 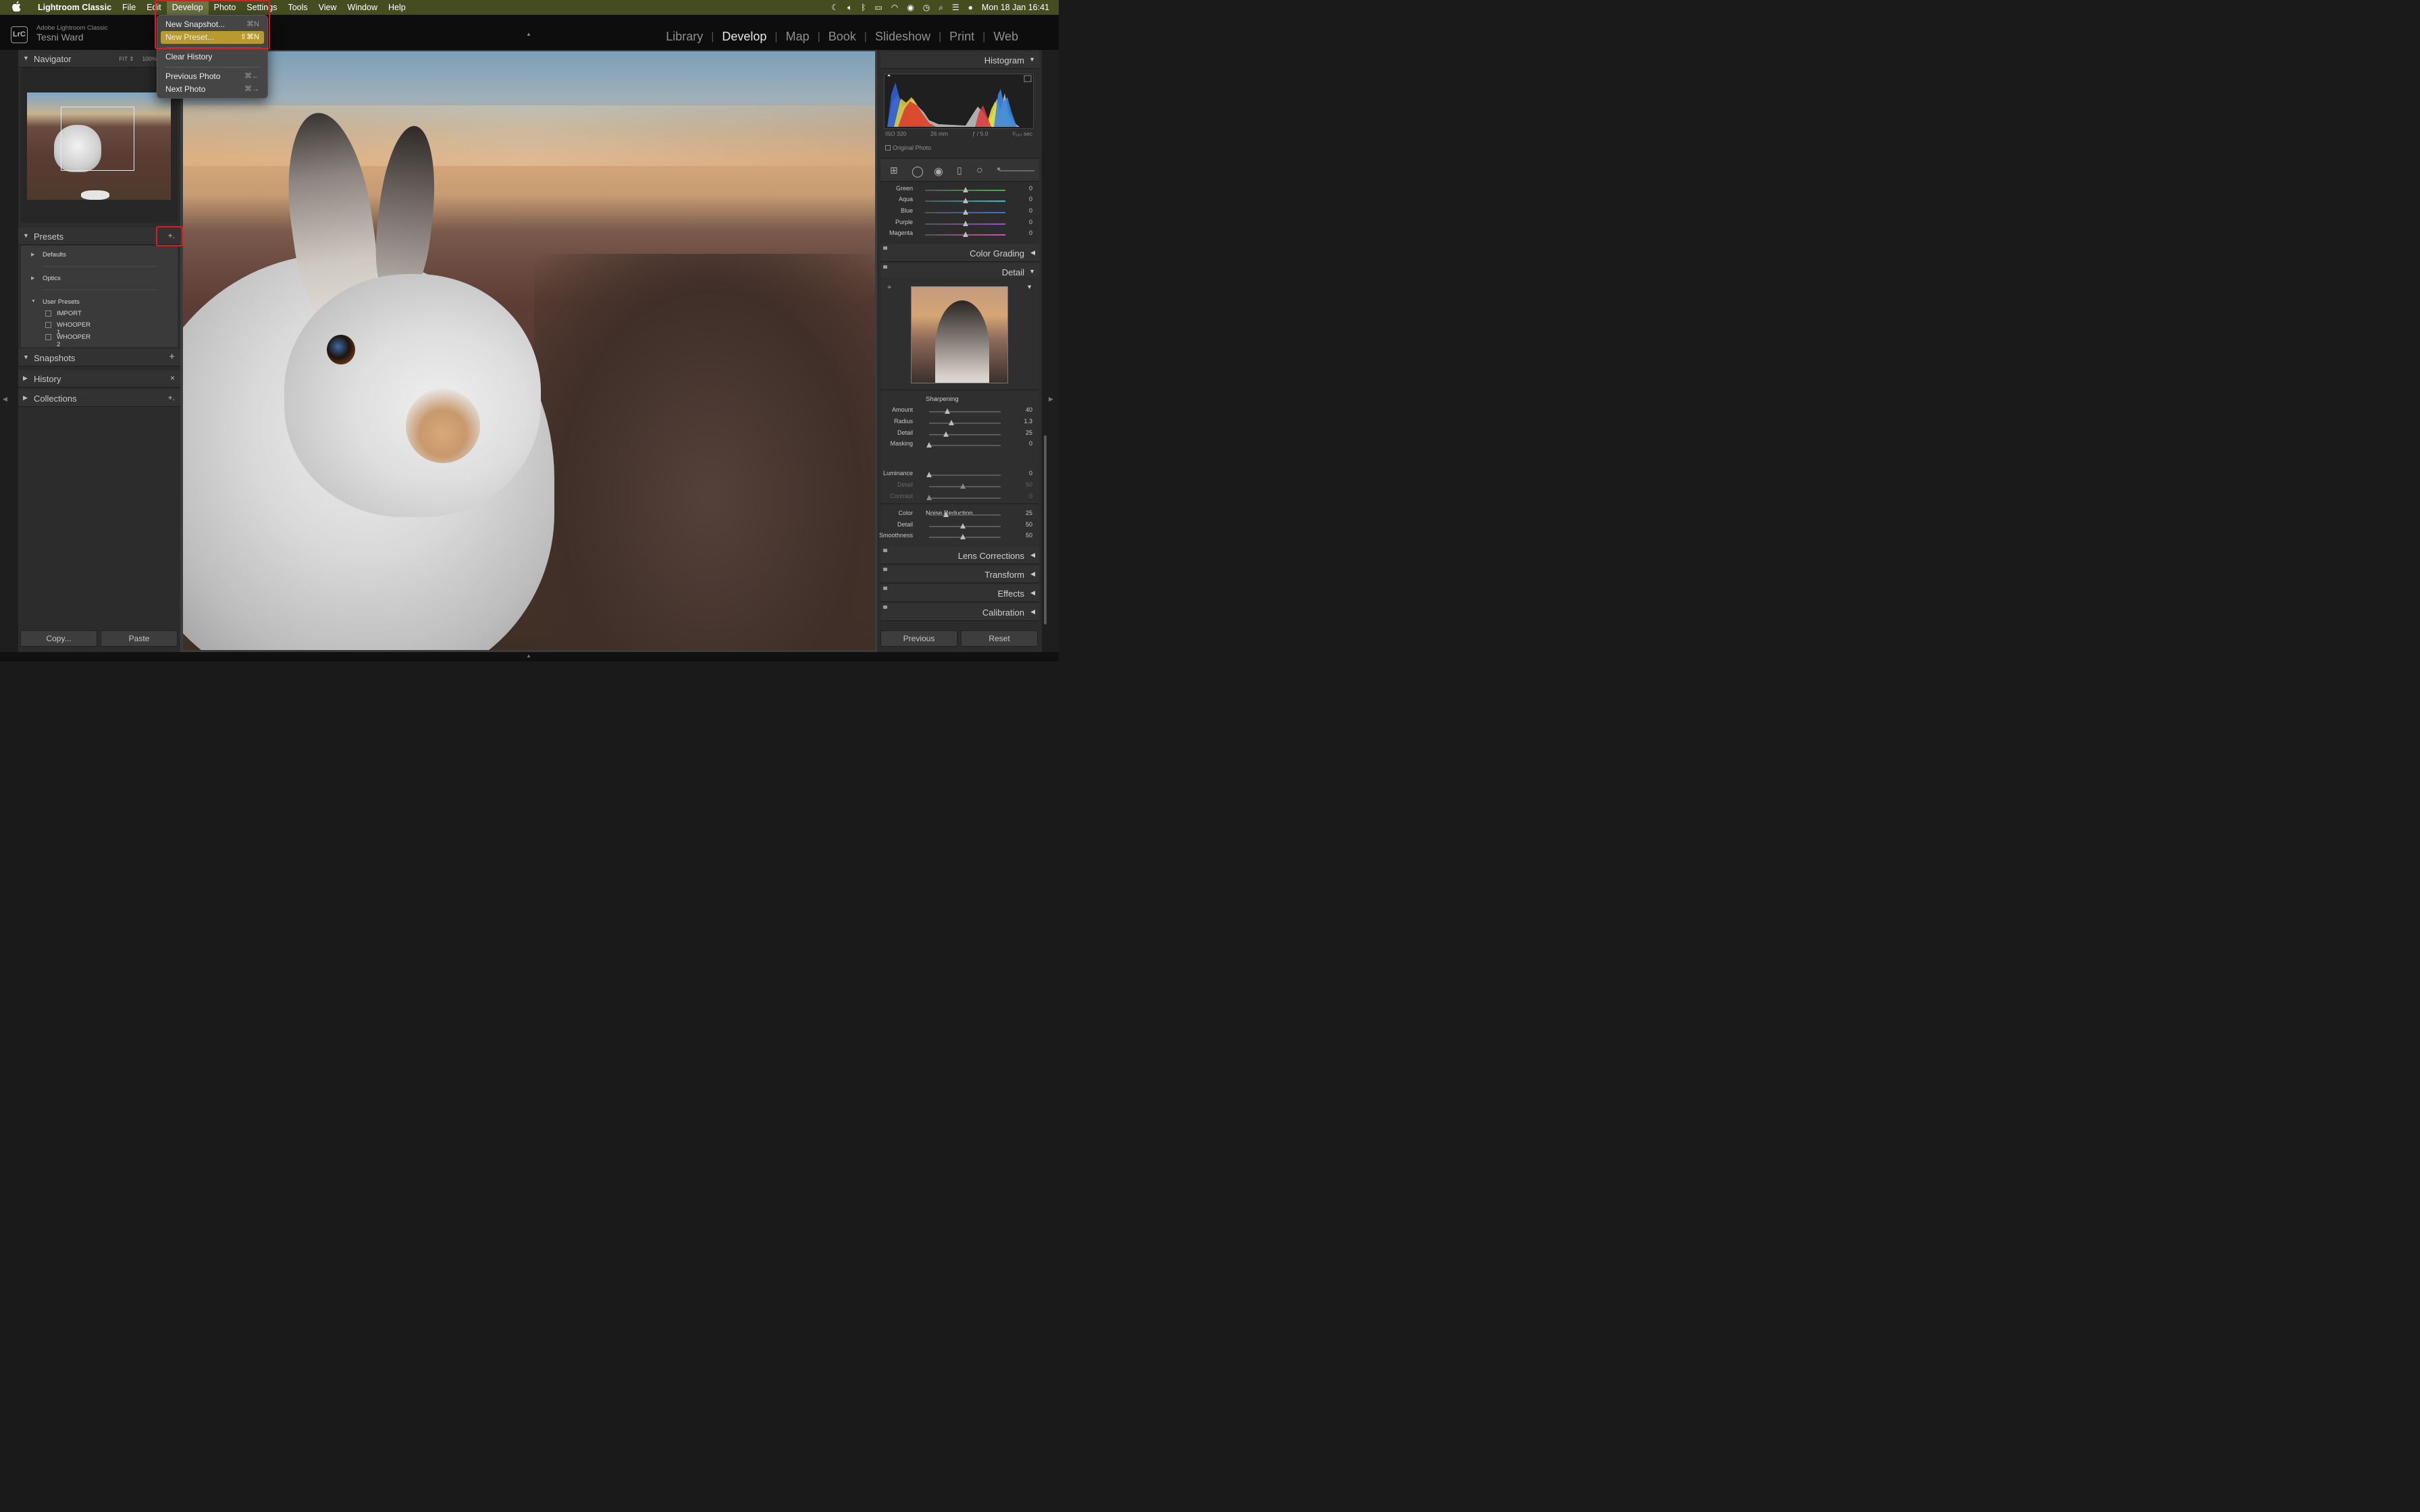 I want to click on triangle-down-icon: ▼, so click(x=1029, y=287).